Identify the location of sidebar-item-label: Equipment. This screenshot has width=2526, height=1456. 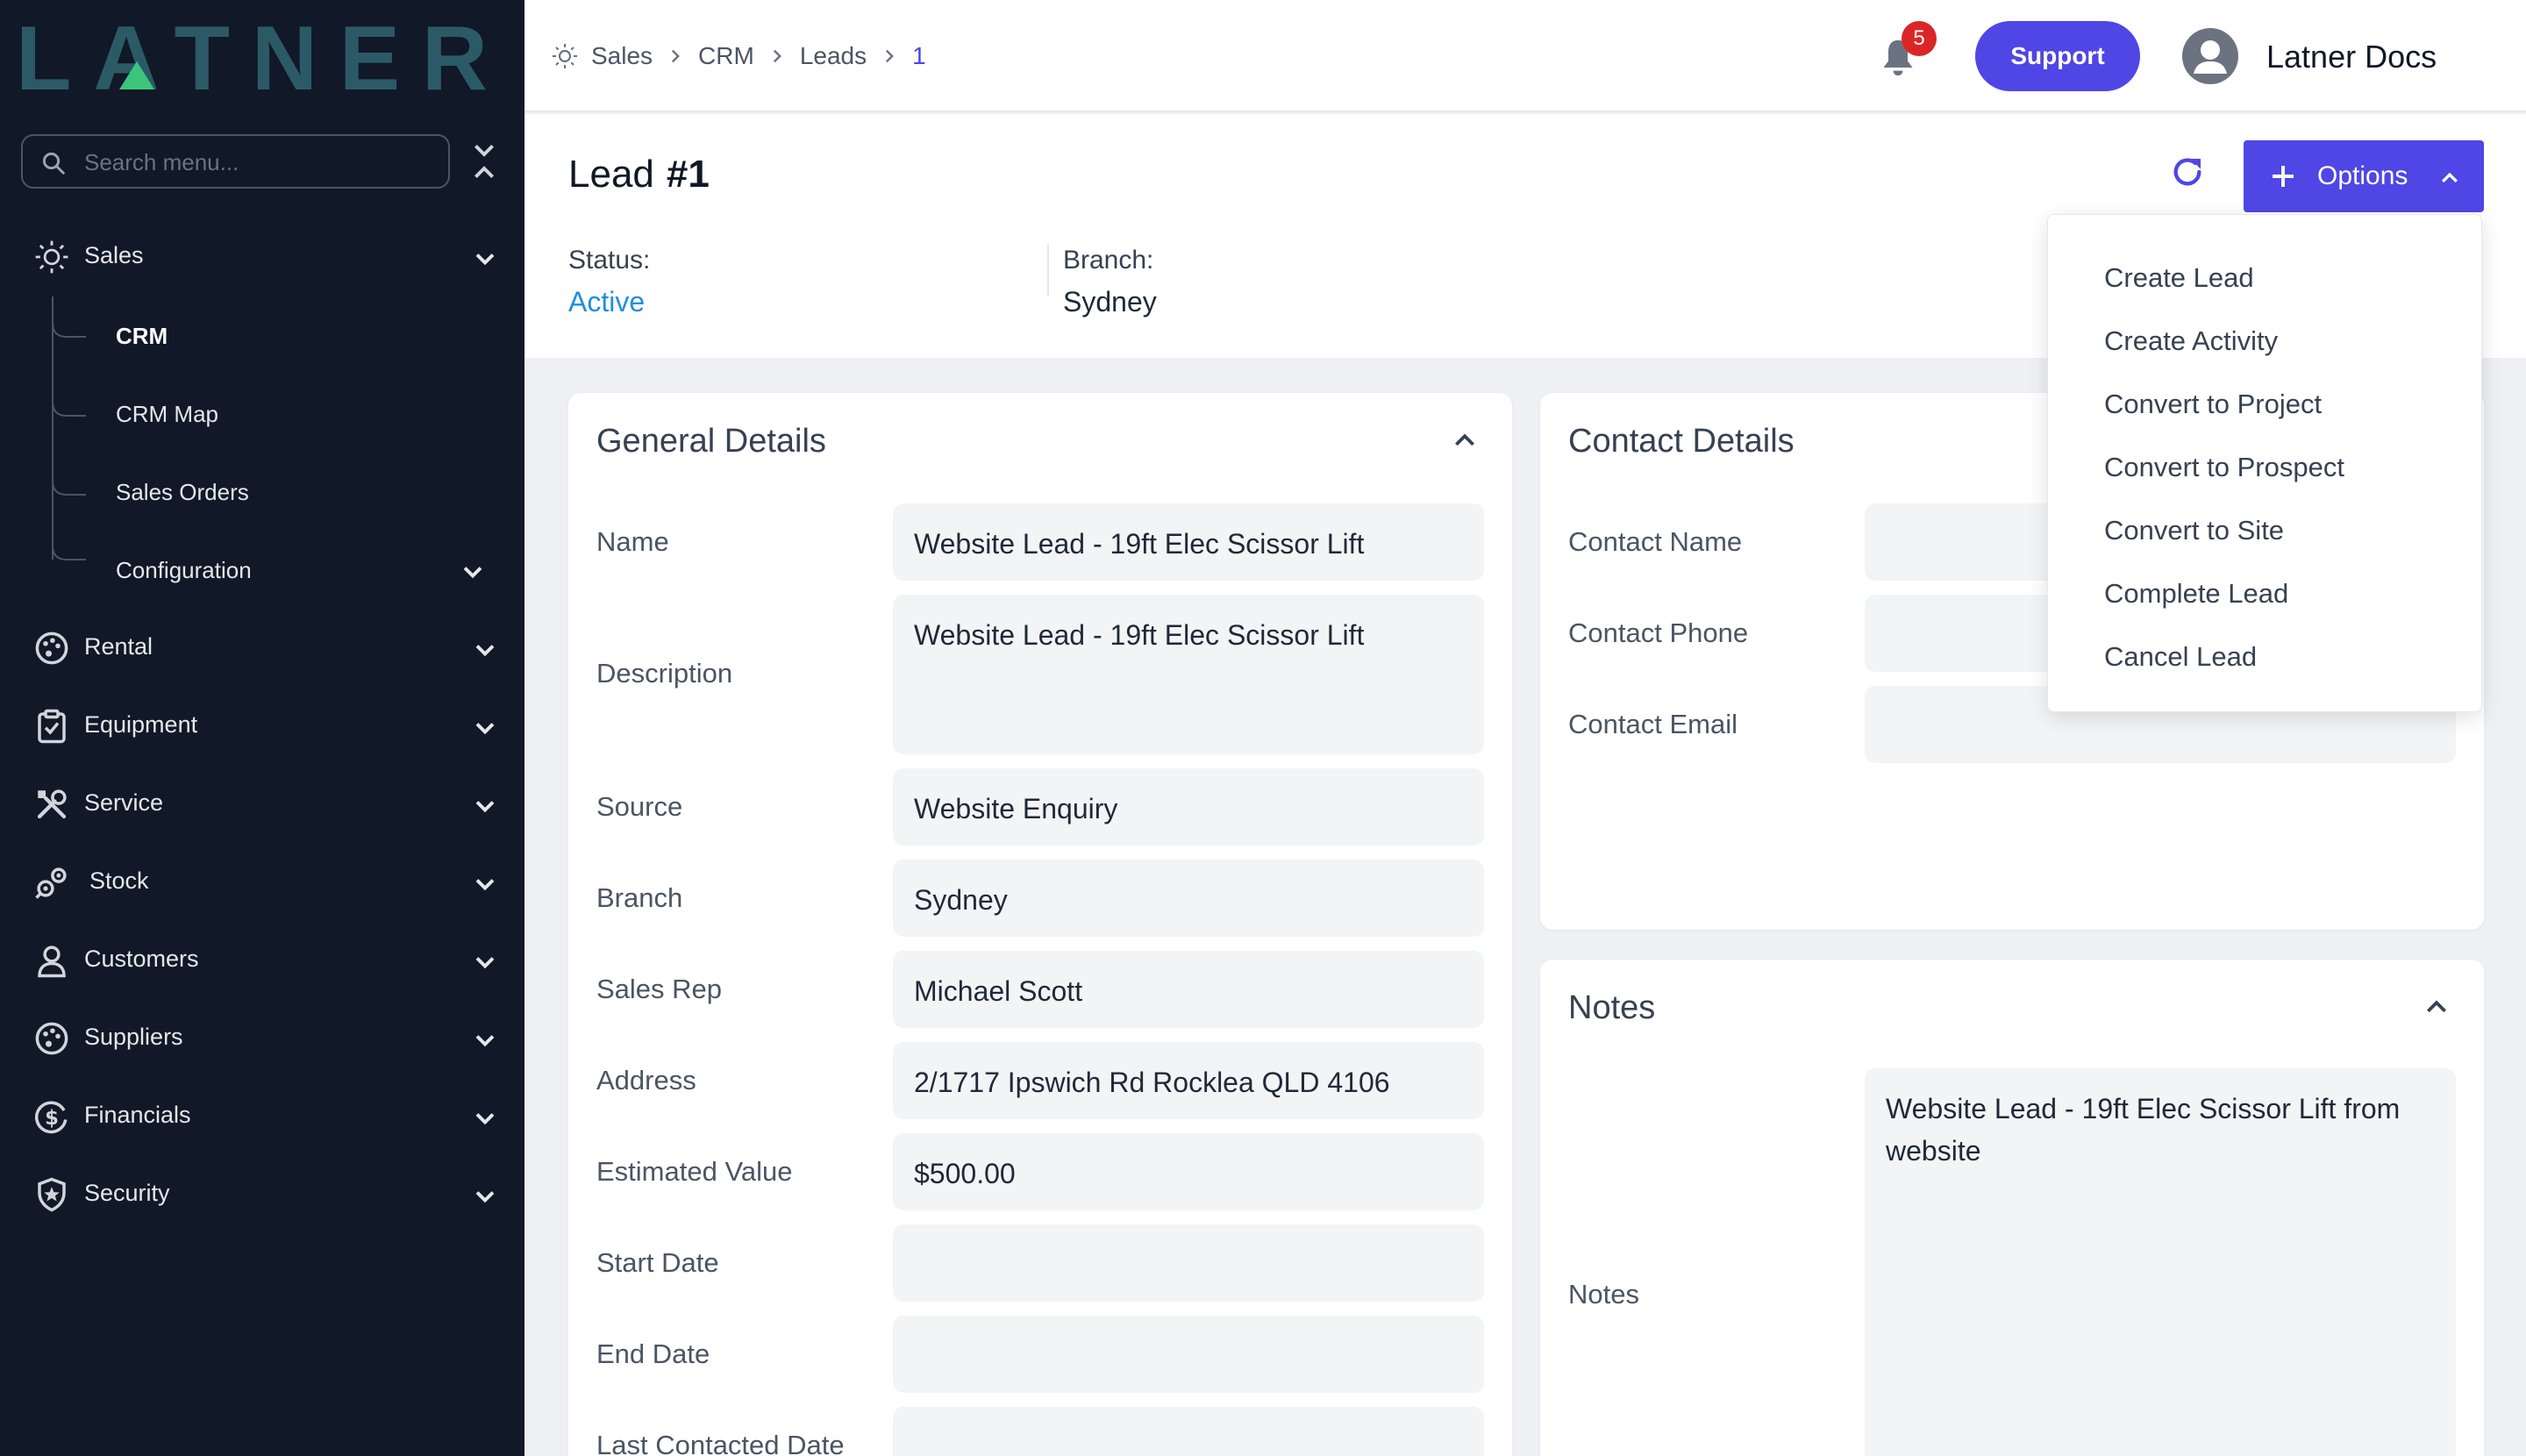
(141, 724).